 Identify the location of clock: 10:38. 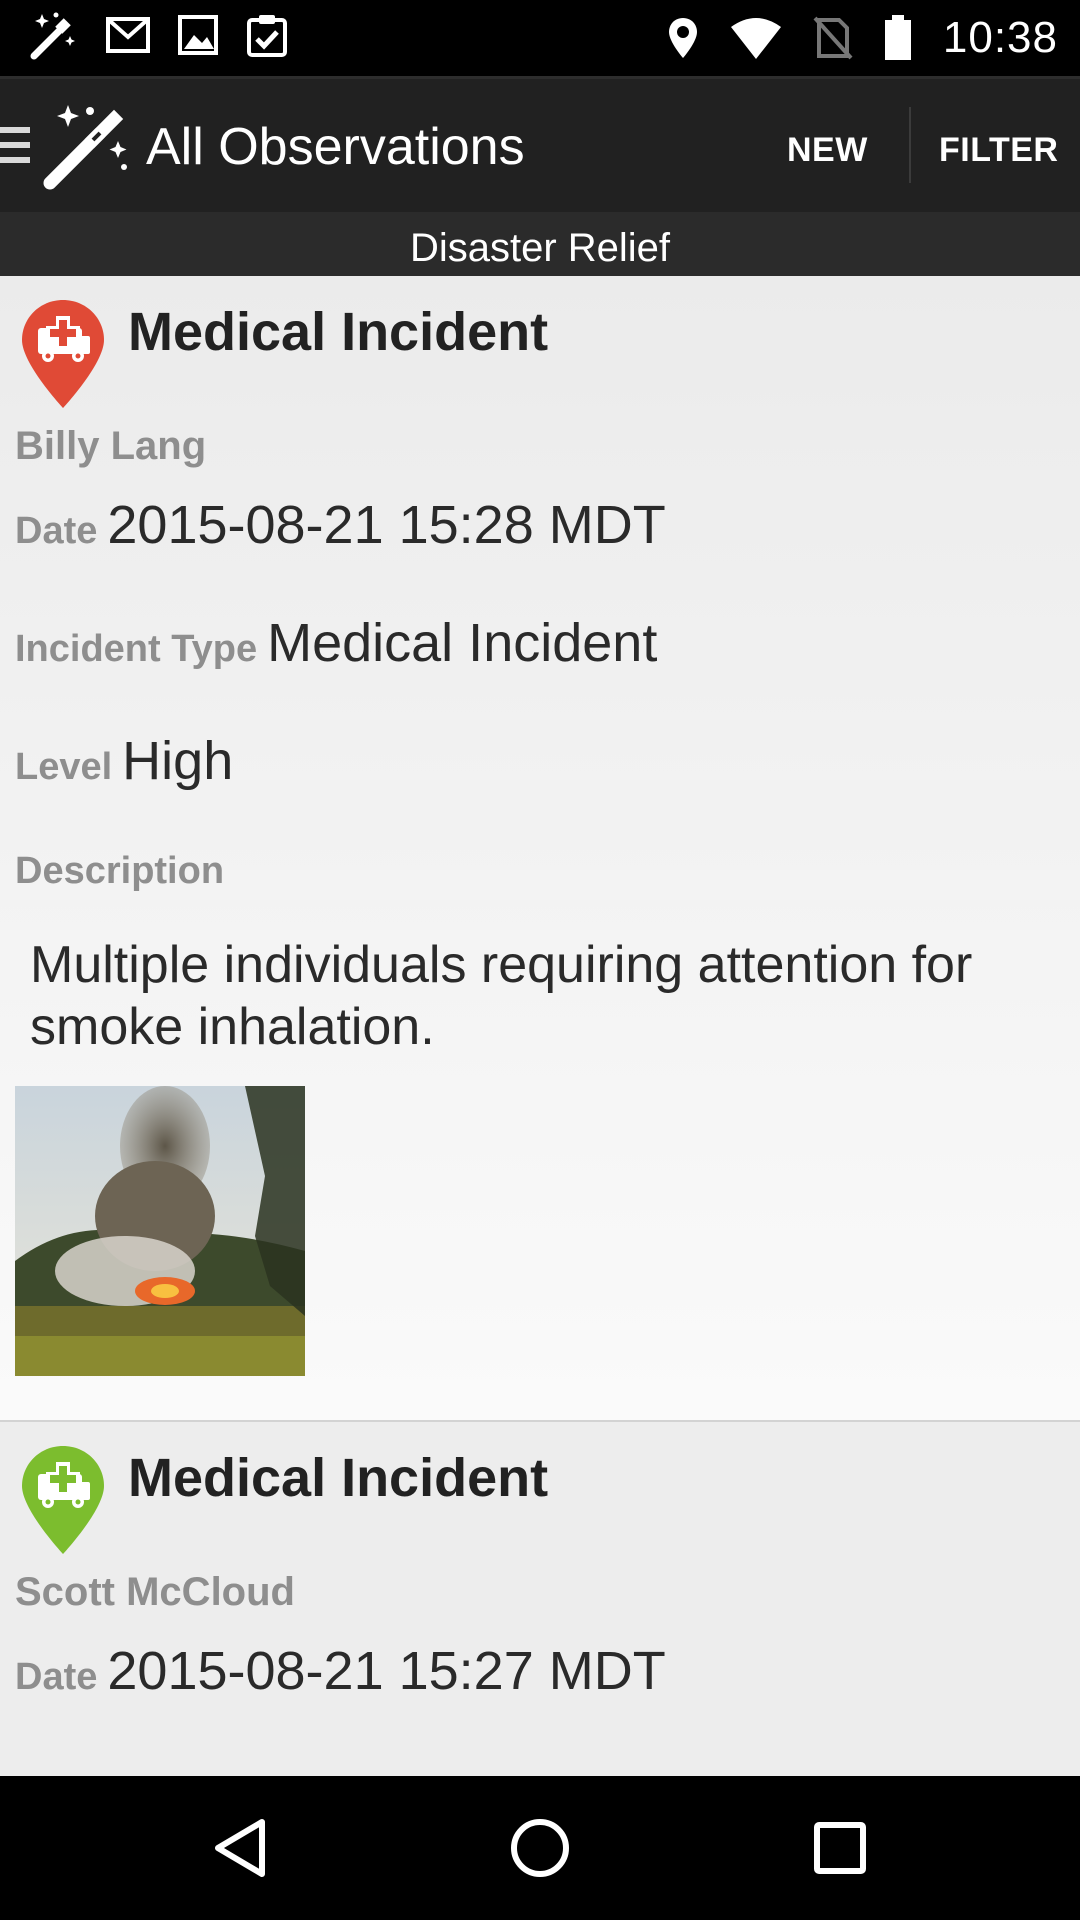
(1000, 37).